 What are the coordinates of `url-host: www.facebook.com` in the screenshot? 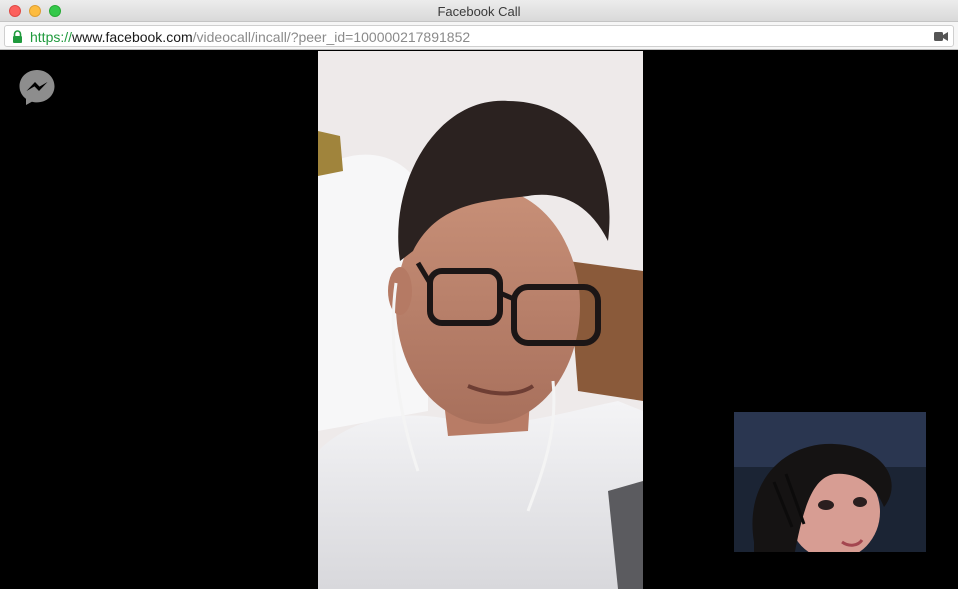 It's located at (132, 37).